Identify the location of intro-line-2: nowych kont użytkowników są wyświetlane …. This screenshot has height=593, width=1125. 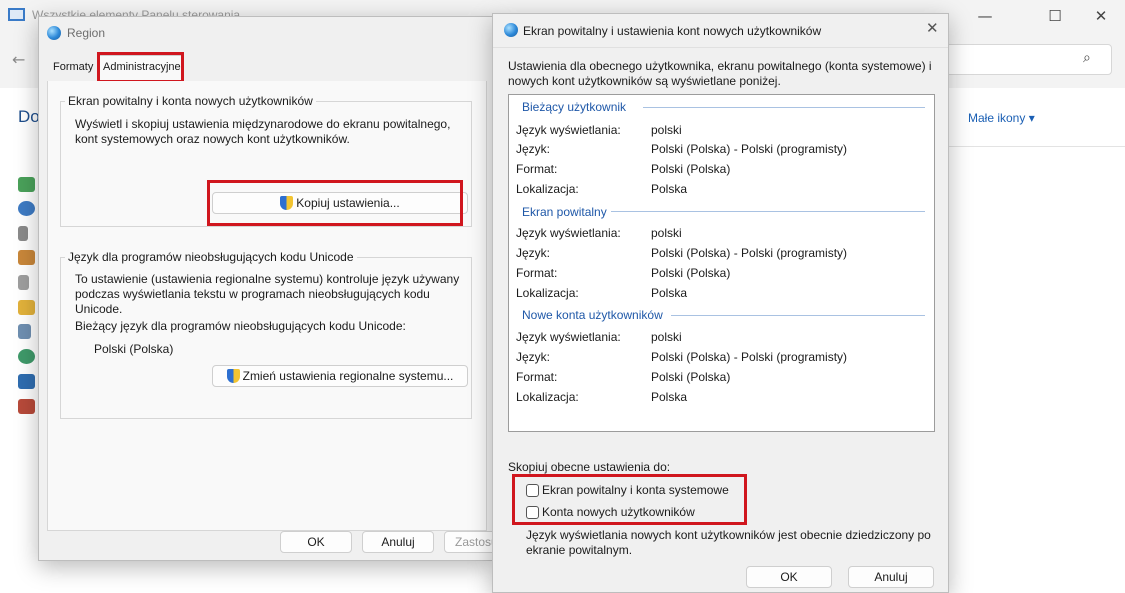
(644, 81).